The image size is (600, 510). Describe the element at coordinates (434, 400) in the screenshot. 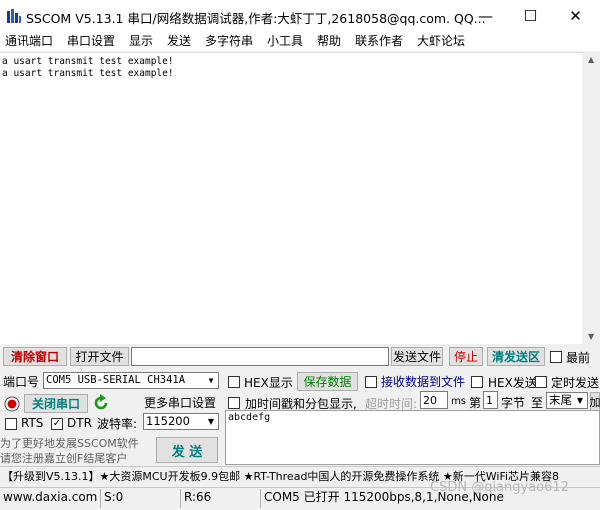

I see `timeout-input: 20` at that location.